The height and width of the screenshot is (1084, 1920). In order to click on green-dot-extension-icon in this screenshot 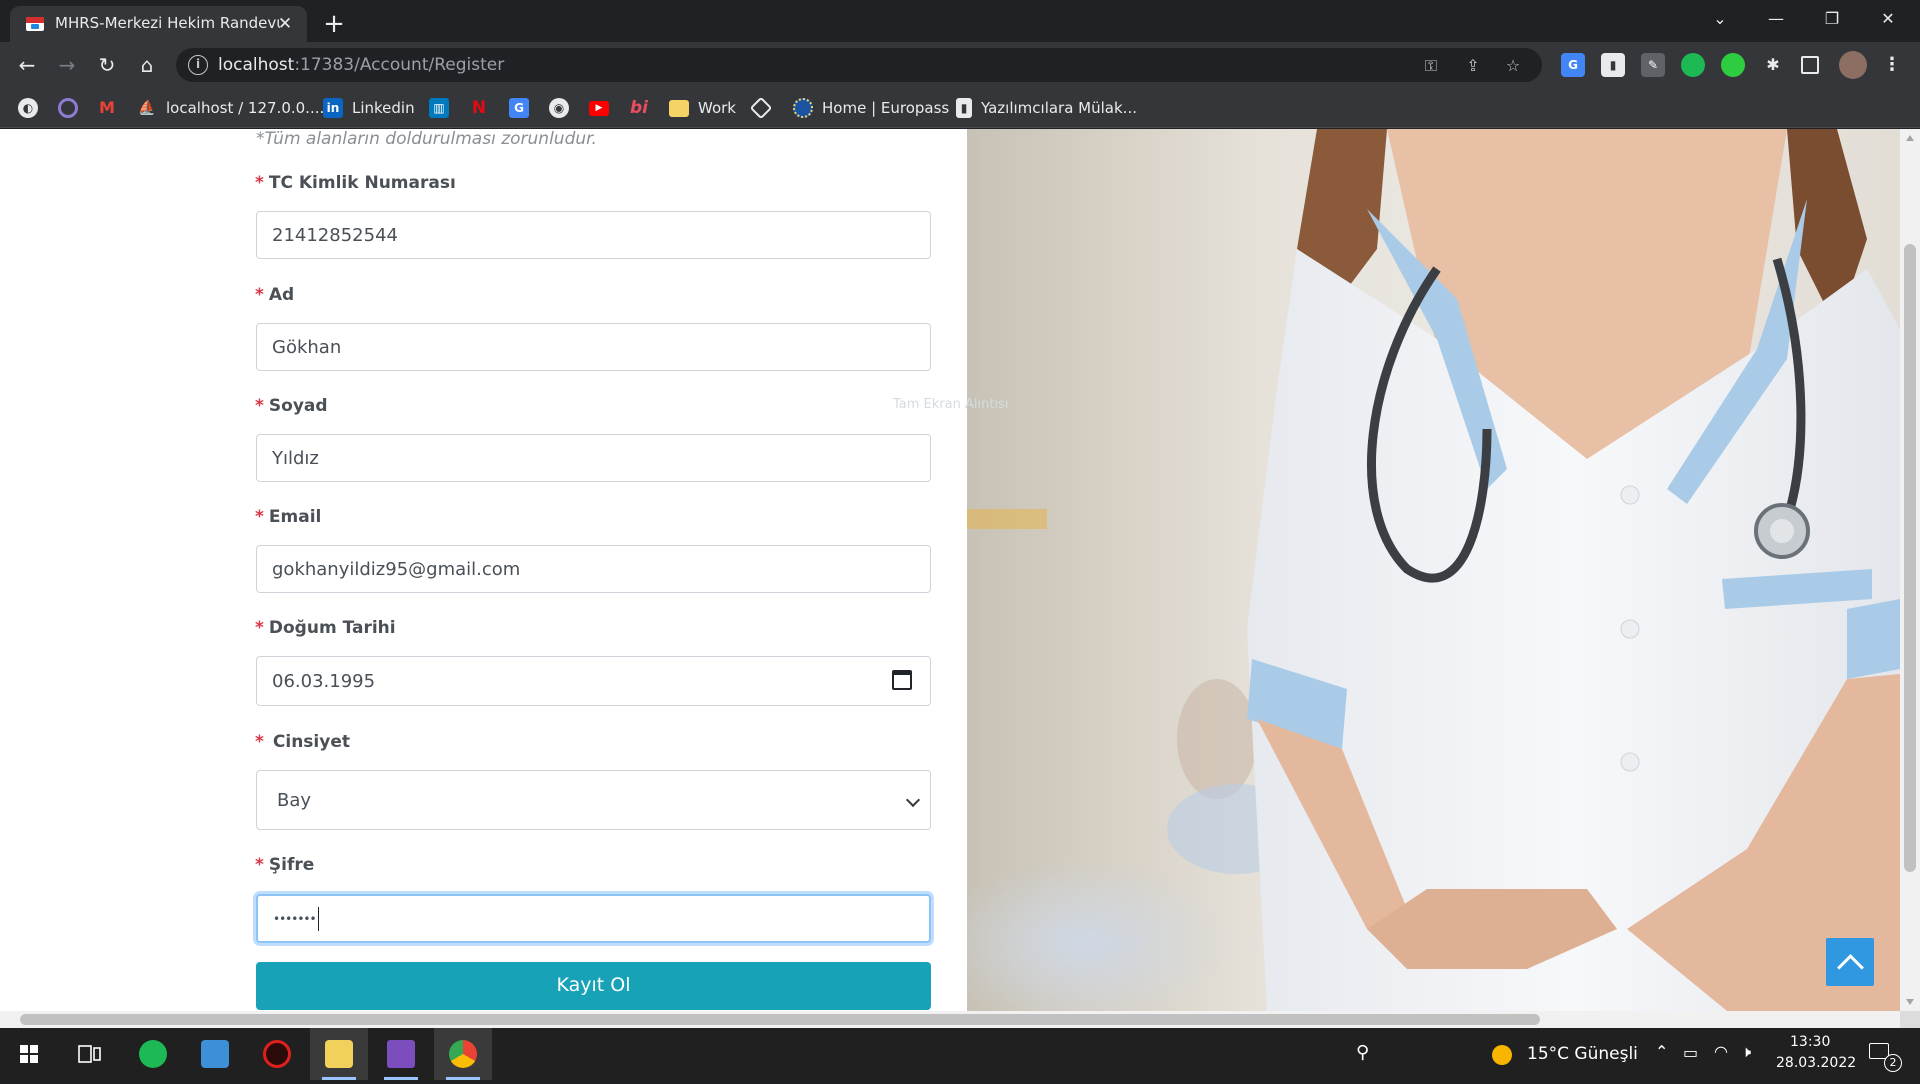, I will do `click(1733, 65)`.